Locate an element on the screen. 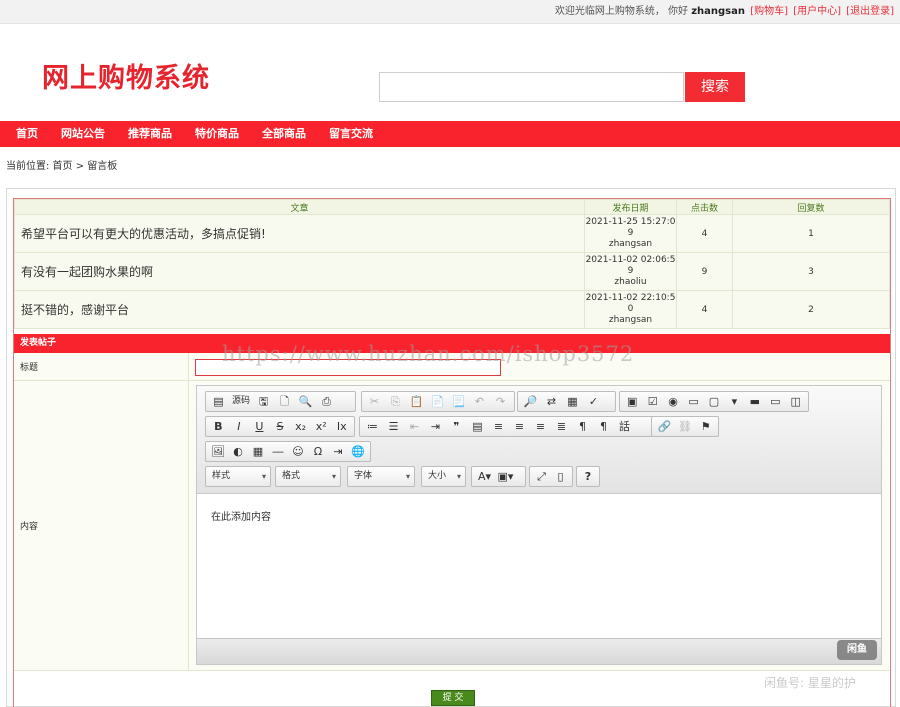 This screenshot has height=707, width=900. paste-text-icon: 📄 is located at coordinates (437, 401).